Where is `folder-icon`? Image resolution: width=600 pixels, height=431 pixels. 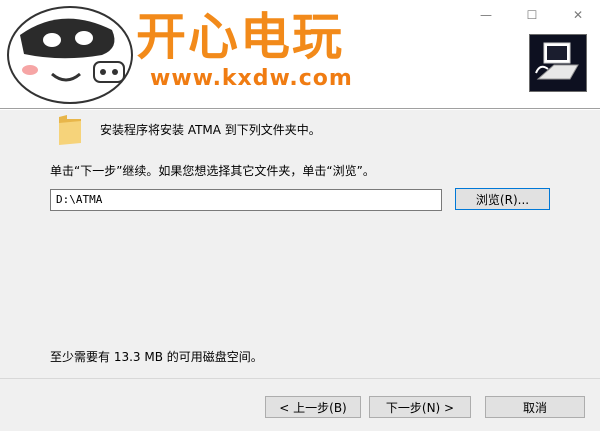
folder-icon is located at coordinates (70, 130).